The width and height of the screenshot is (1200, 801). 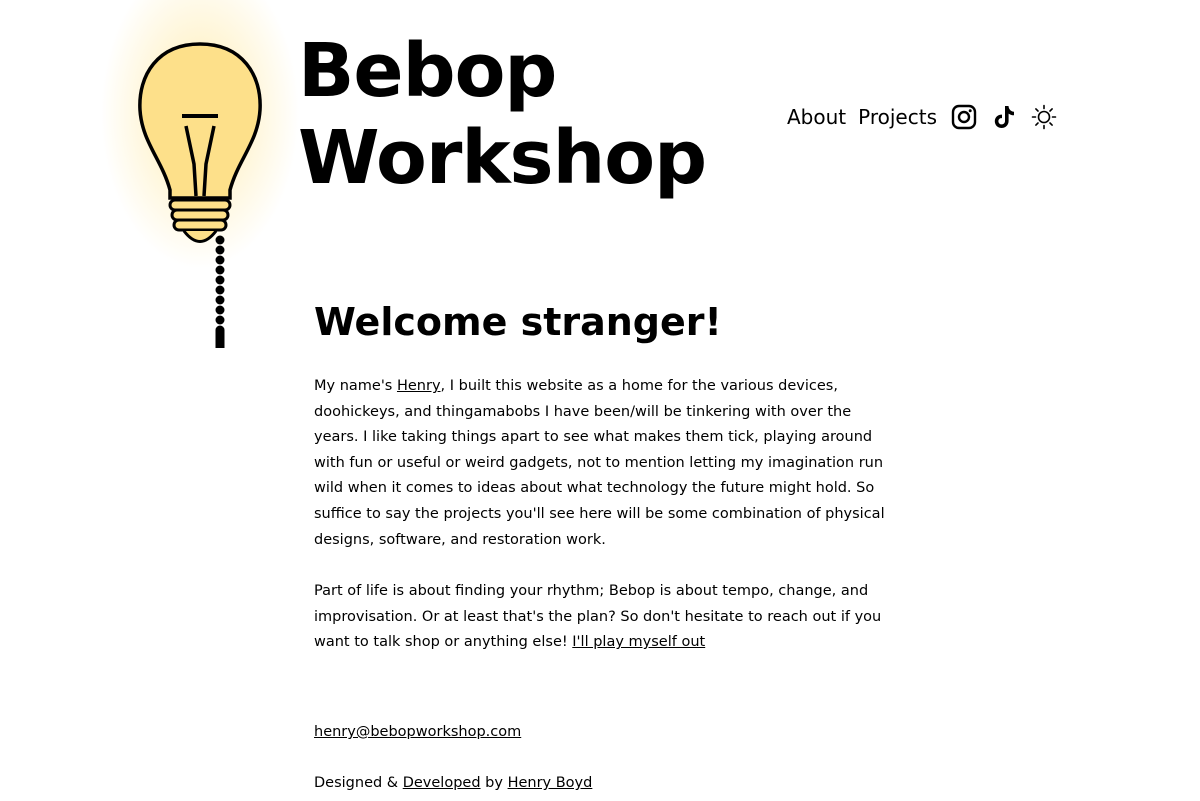 I want to click on henry-link: Henry, so click(x=419, y=386).